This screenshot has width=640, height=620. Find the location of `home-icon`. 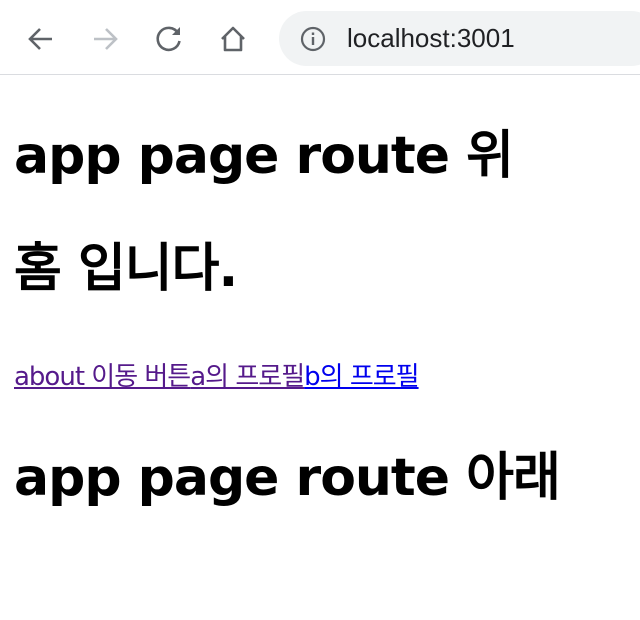

home-icon is located at coordinates (233, 39).